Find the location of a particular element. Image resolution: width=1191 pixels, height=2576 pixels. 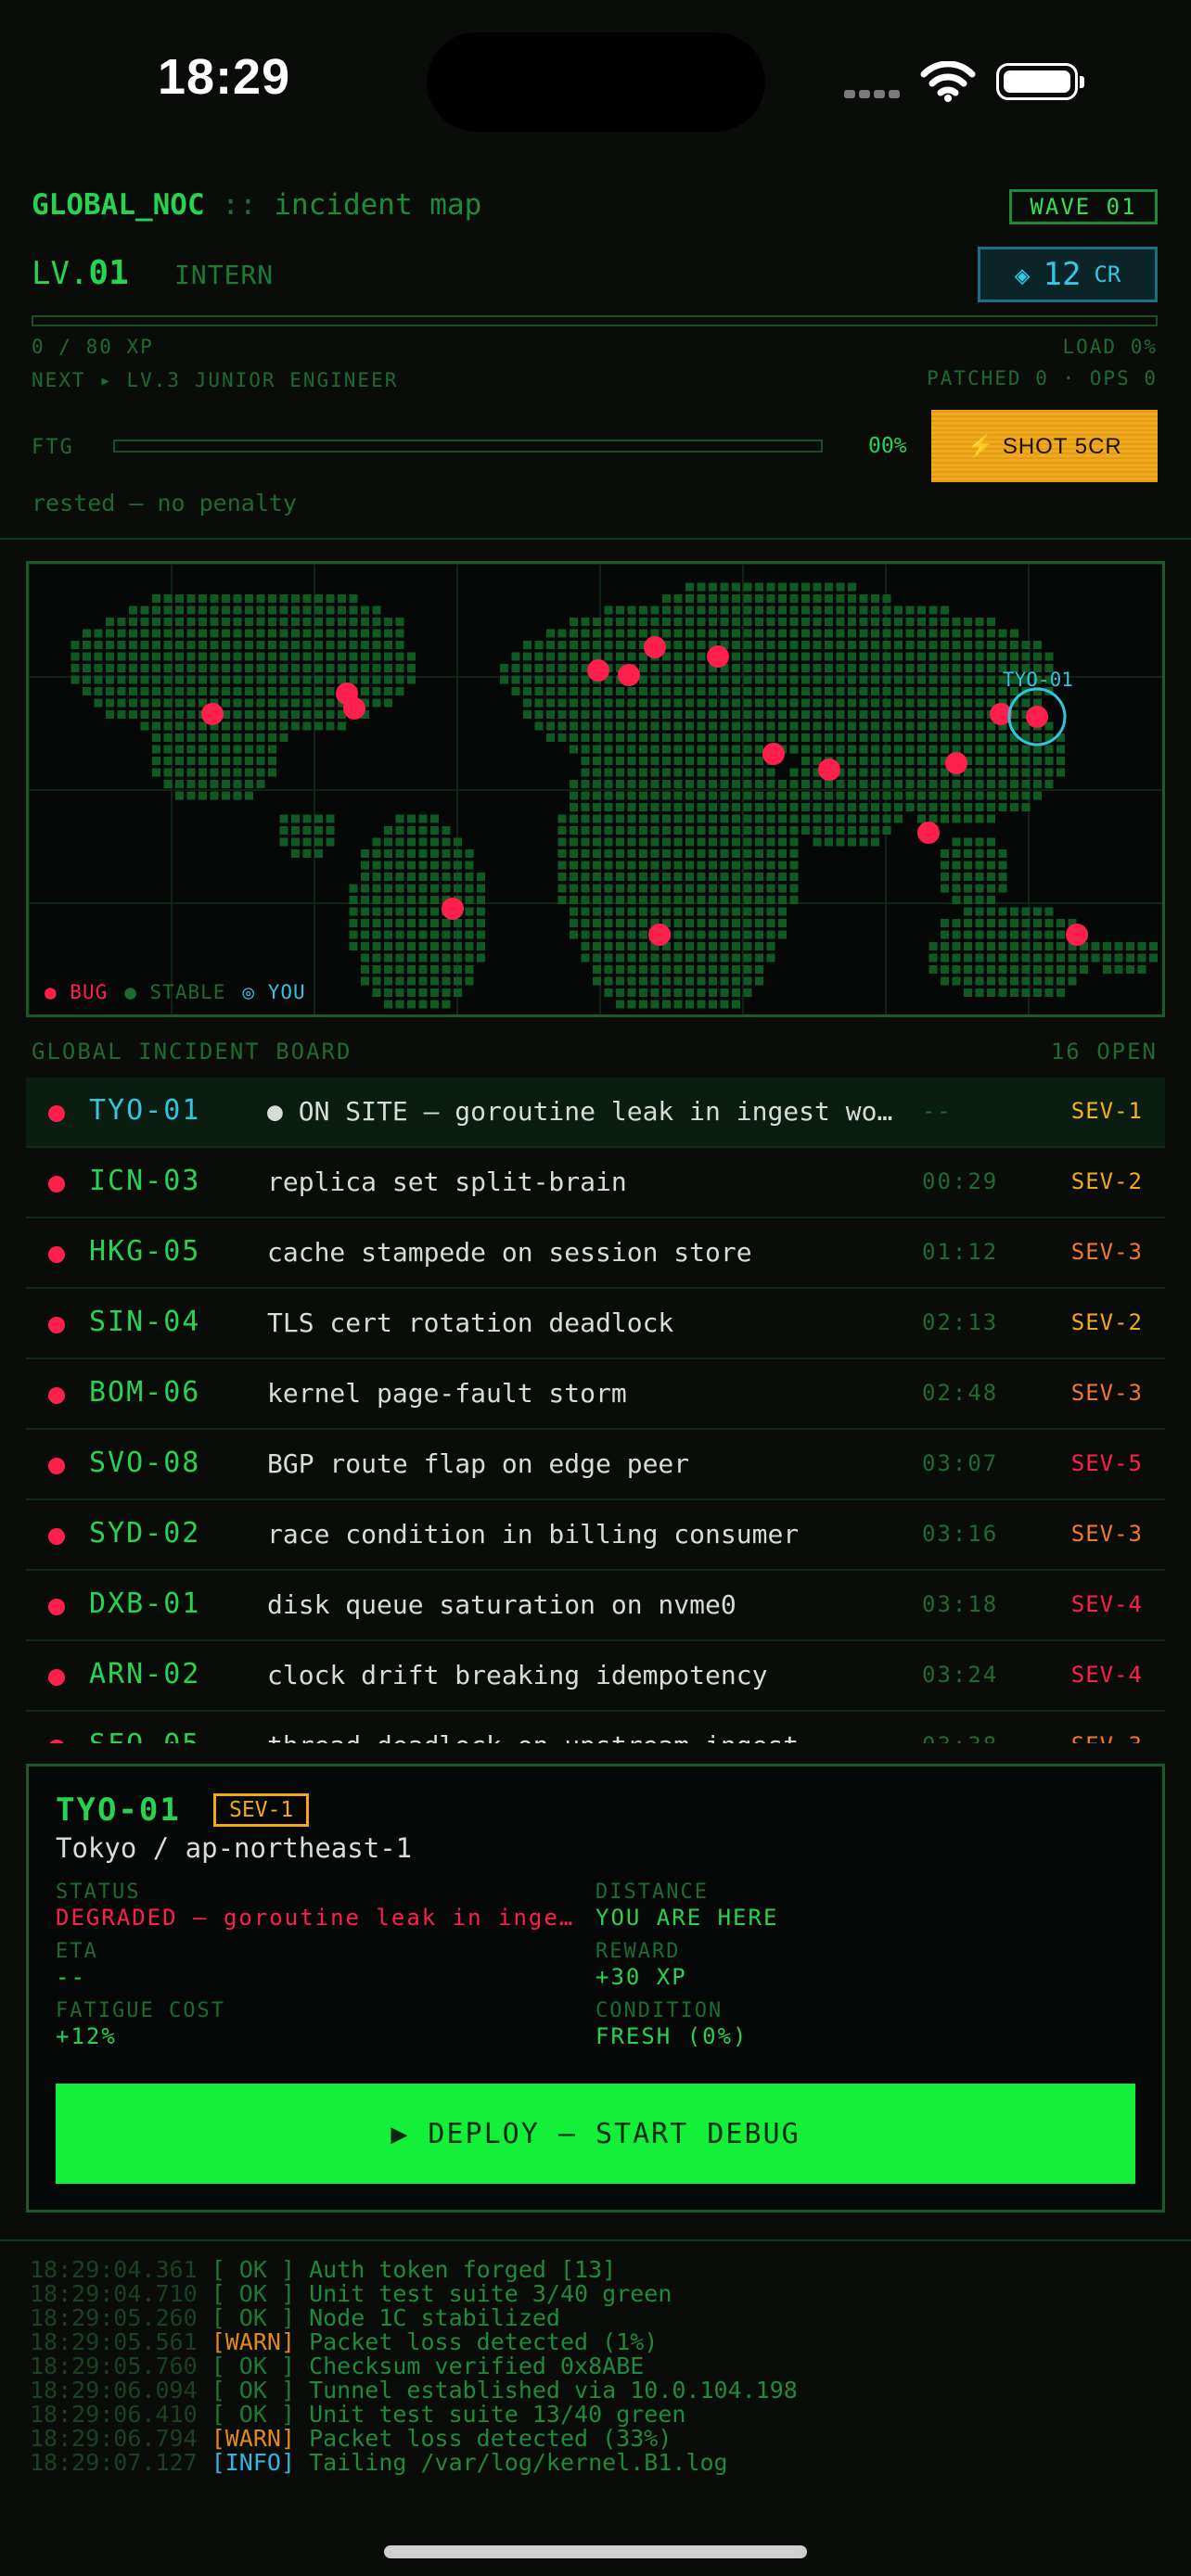

log-time: 18:29:04.361 is located at coordinates (114, 2270).